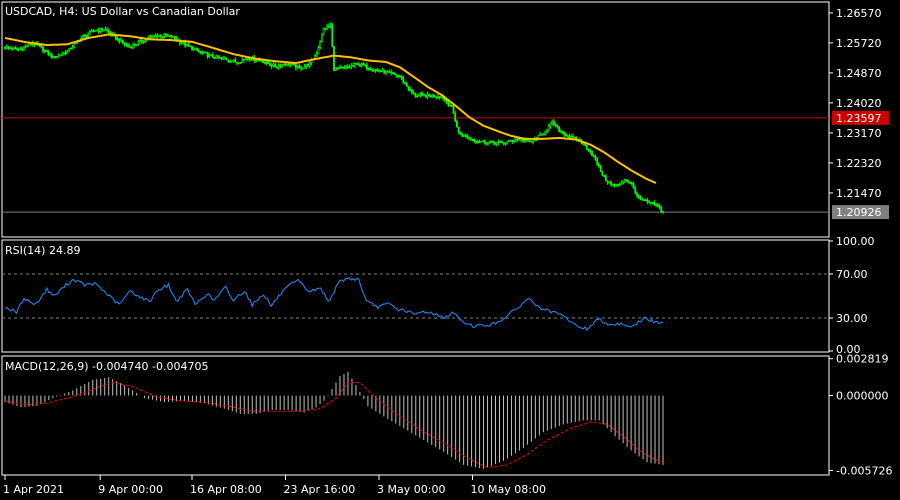 The image size is (900, 500). What do you see at coordinates (33, 489) in the screenshot?
I see `time-tick-label: 1 Apr 2021` at bounding box center [33, 489].